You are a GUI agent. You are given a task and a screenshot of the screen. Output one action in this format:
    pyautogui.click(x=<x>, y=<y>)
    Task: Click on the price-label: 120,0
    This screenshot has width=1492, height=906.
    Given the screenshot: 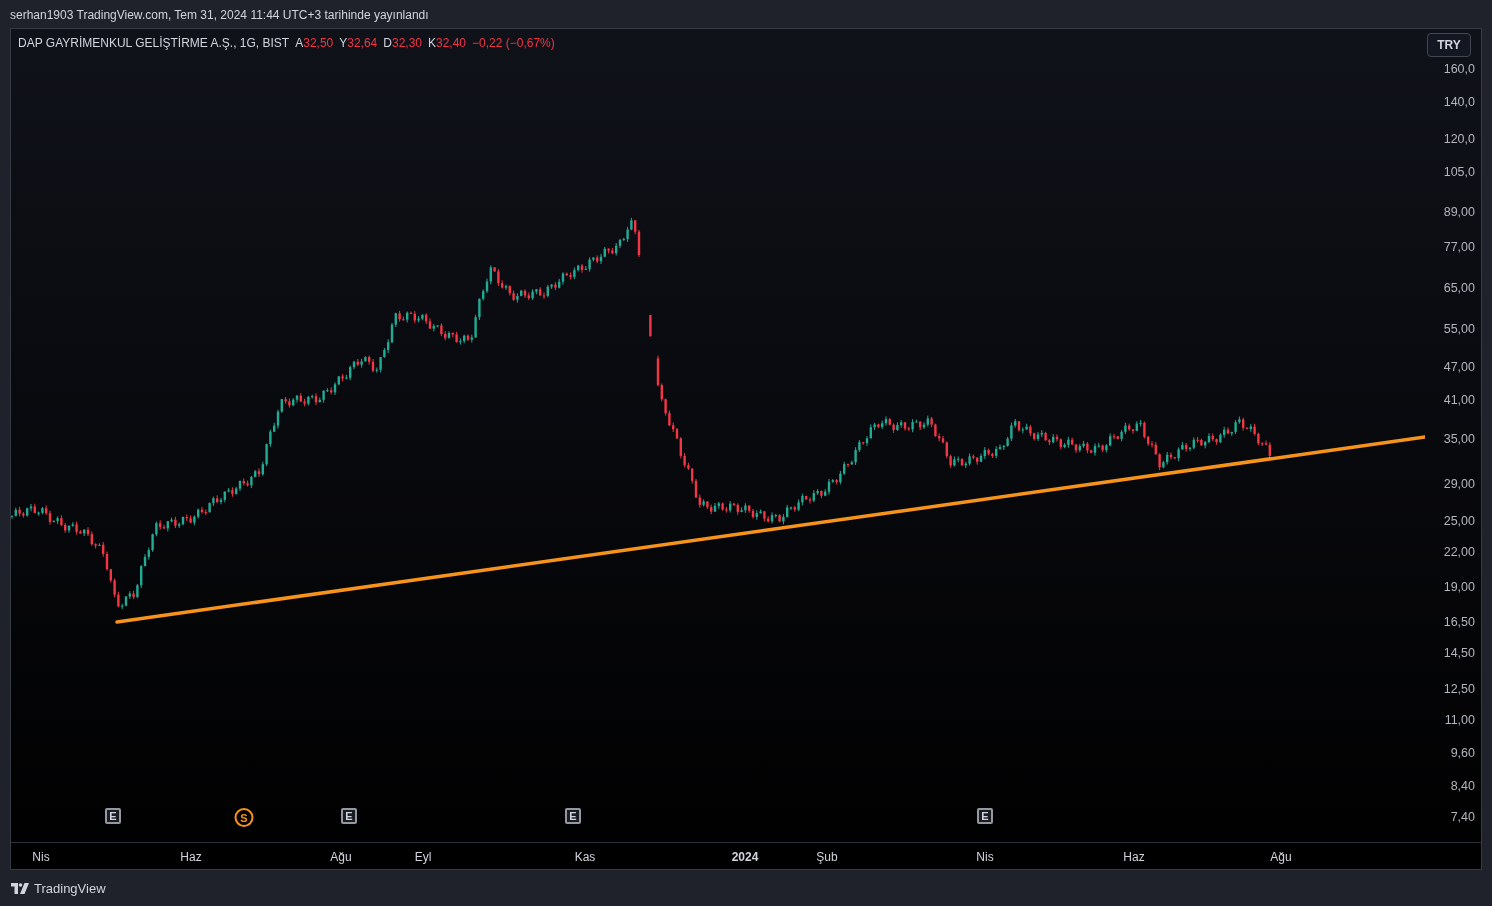 What is the action you would take?
    pyautogui.click(x=1459, y=139)
    